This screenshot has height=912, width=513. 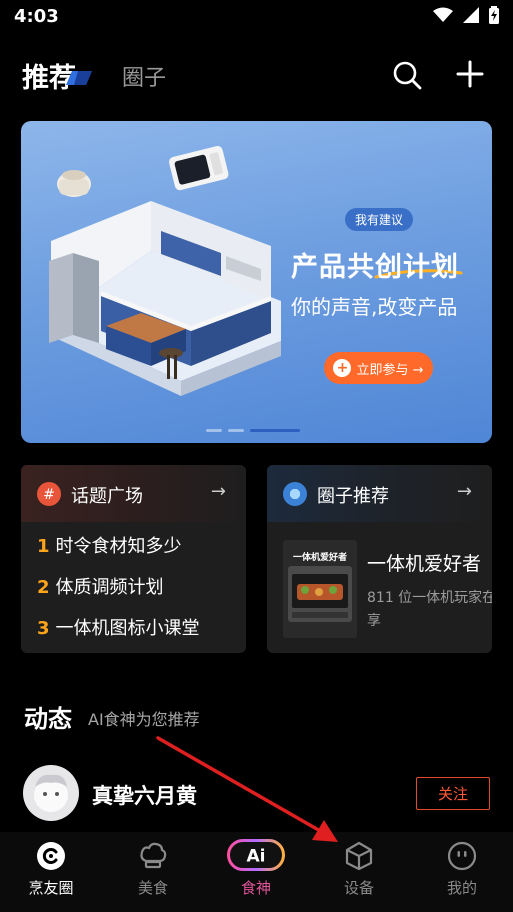 I want to click on search-icon, so click(x=407, y=75).